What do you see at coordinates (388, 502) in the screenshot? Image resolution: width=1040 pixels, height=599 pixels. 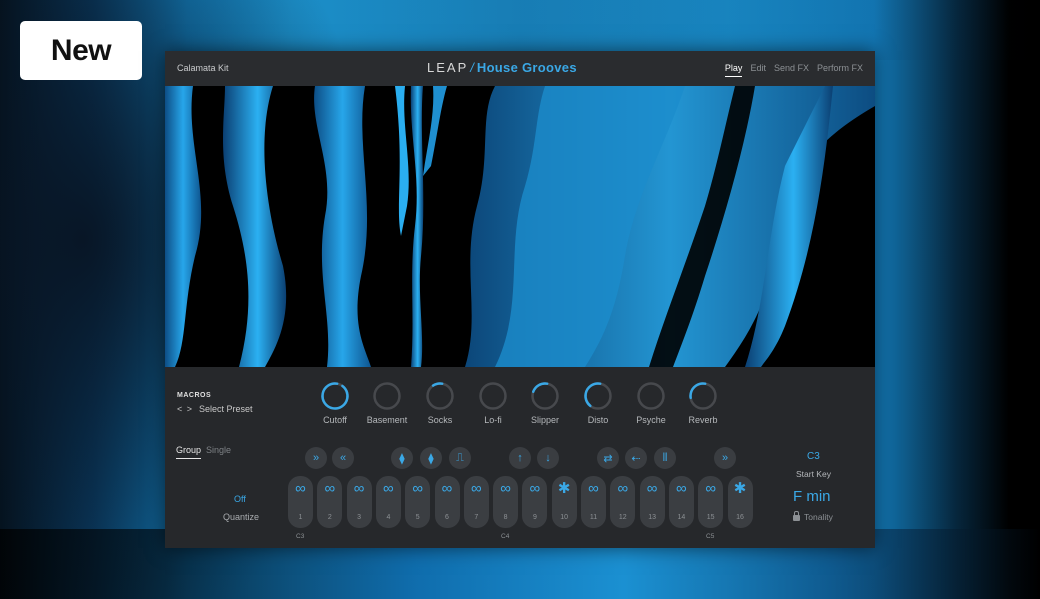 I see `pad-4: ∞ 4` at bounding box center [388, 502].